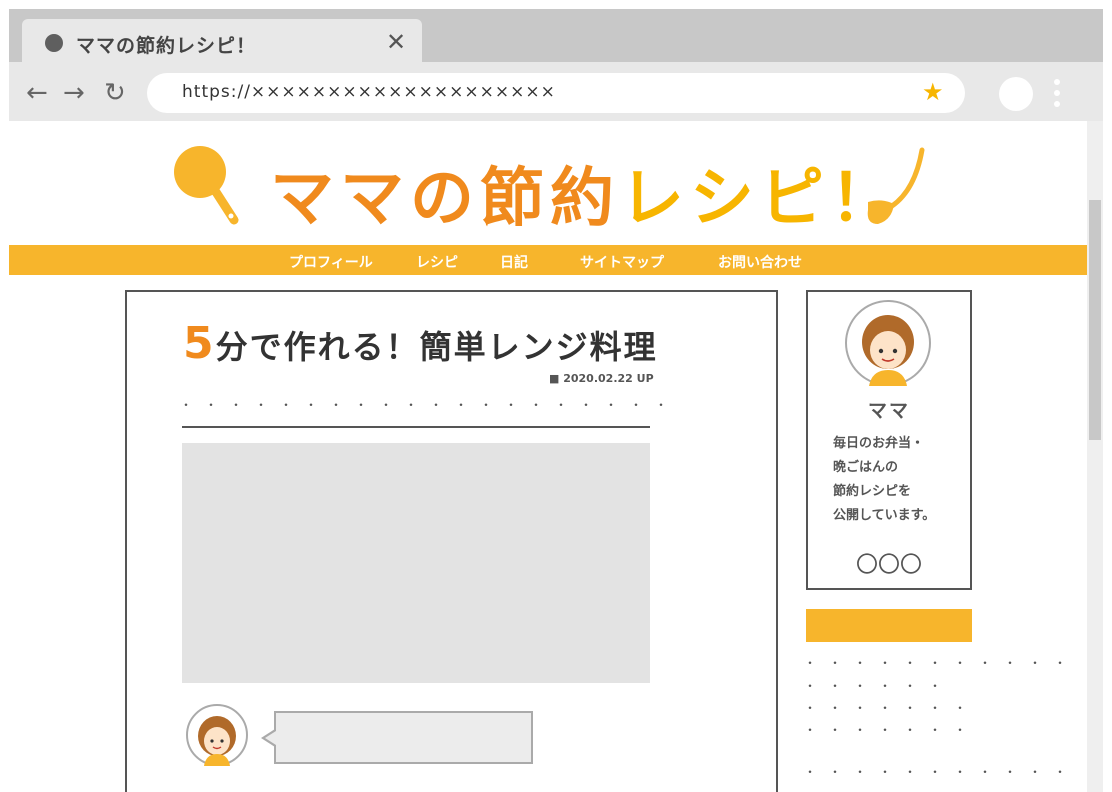 The width and height of the screenshot is (1112, 792). What do you see at coordinates (1095, 320) in the screenshot?
I see `scroll-thumb` at bounding box center [1095, 320].